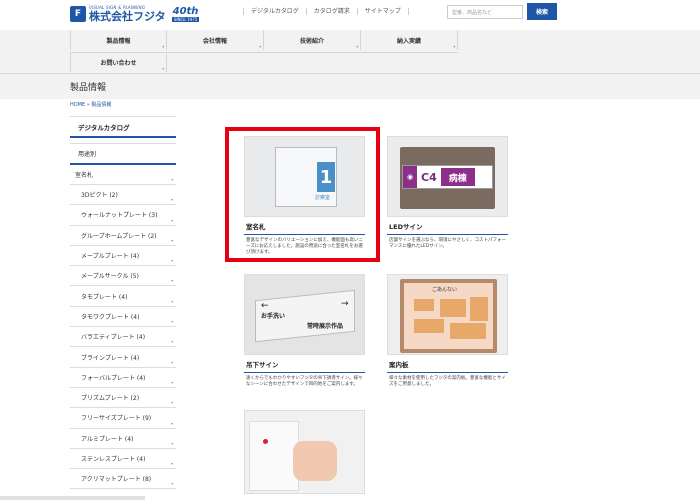  I want to click on breadcrumb: HOME » 製品情報, so click(90, 104).